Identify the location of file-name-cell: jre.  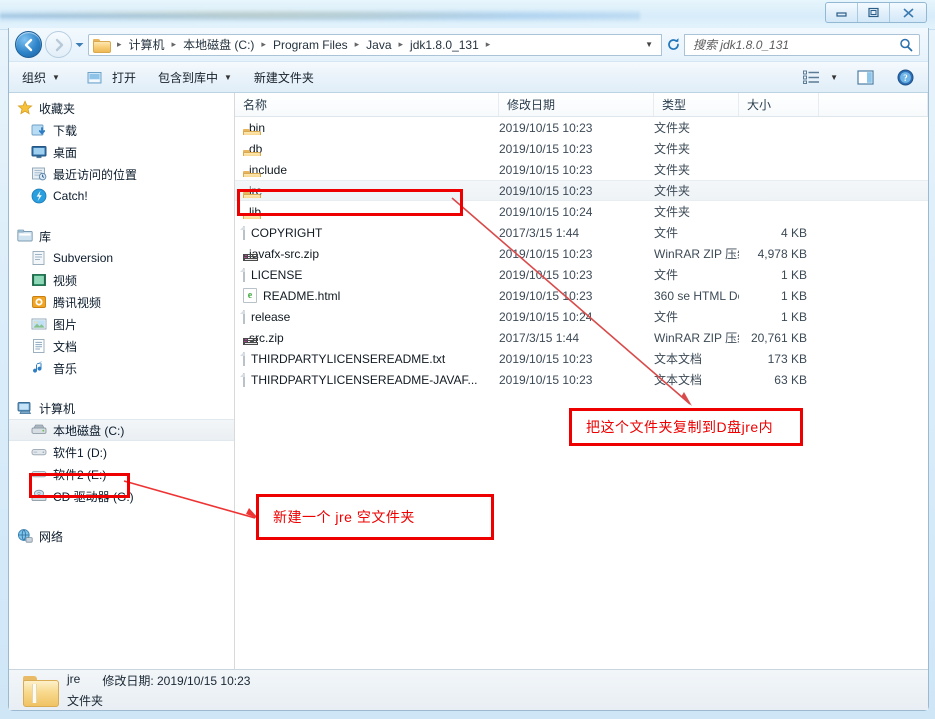
(367, 191).